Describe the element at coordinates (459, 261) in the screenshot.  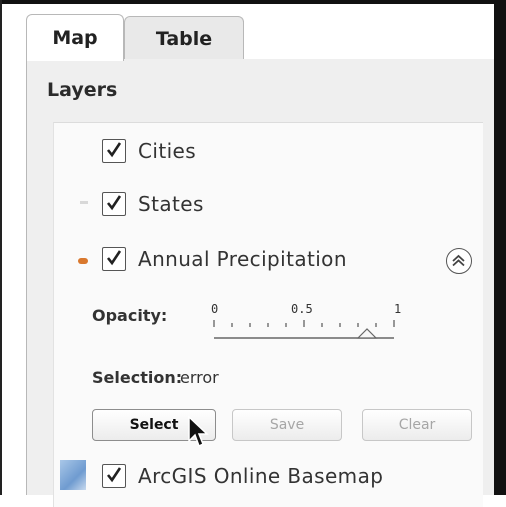
I see `collapse-up-icon` at that location.